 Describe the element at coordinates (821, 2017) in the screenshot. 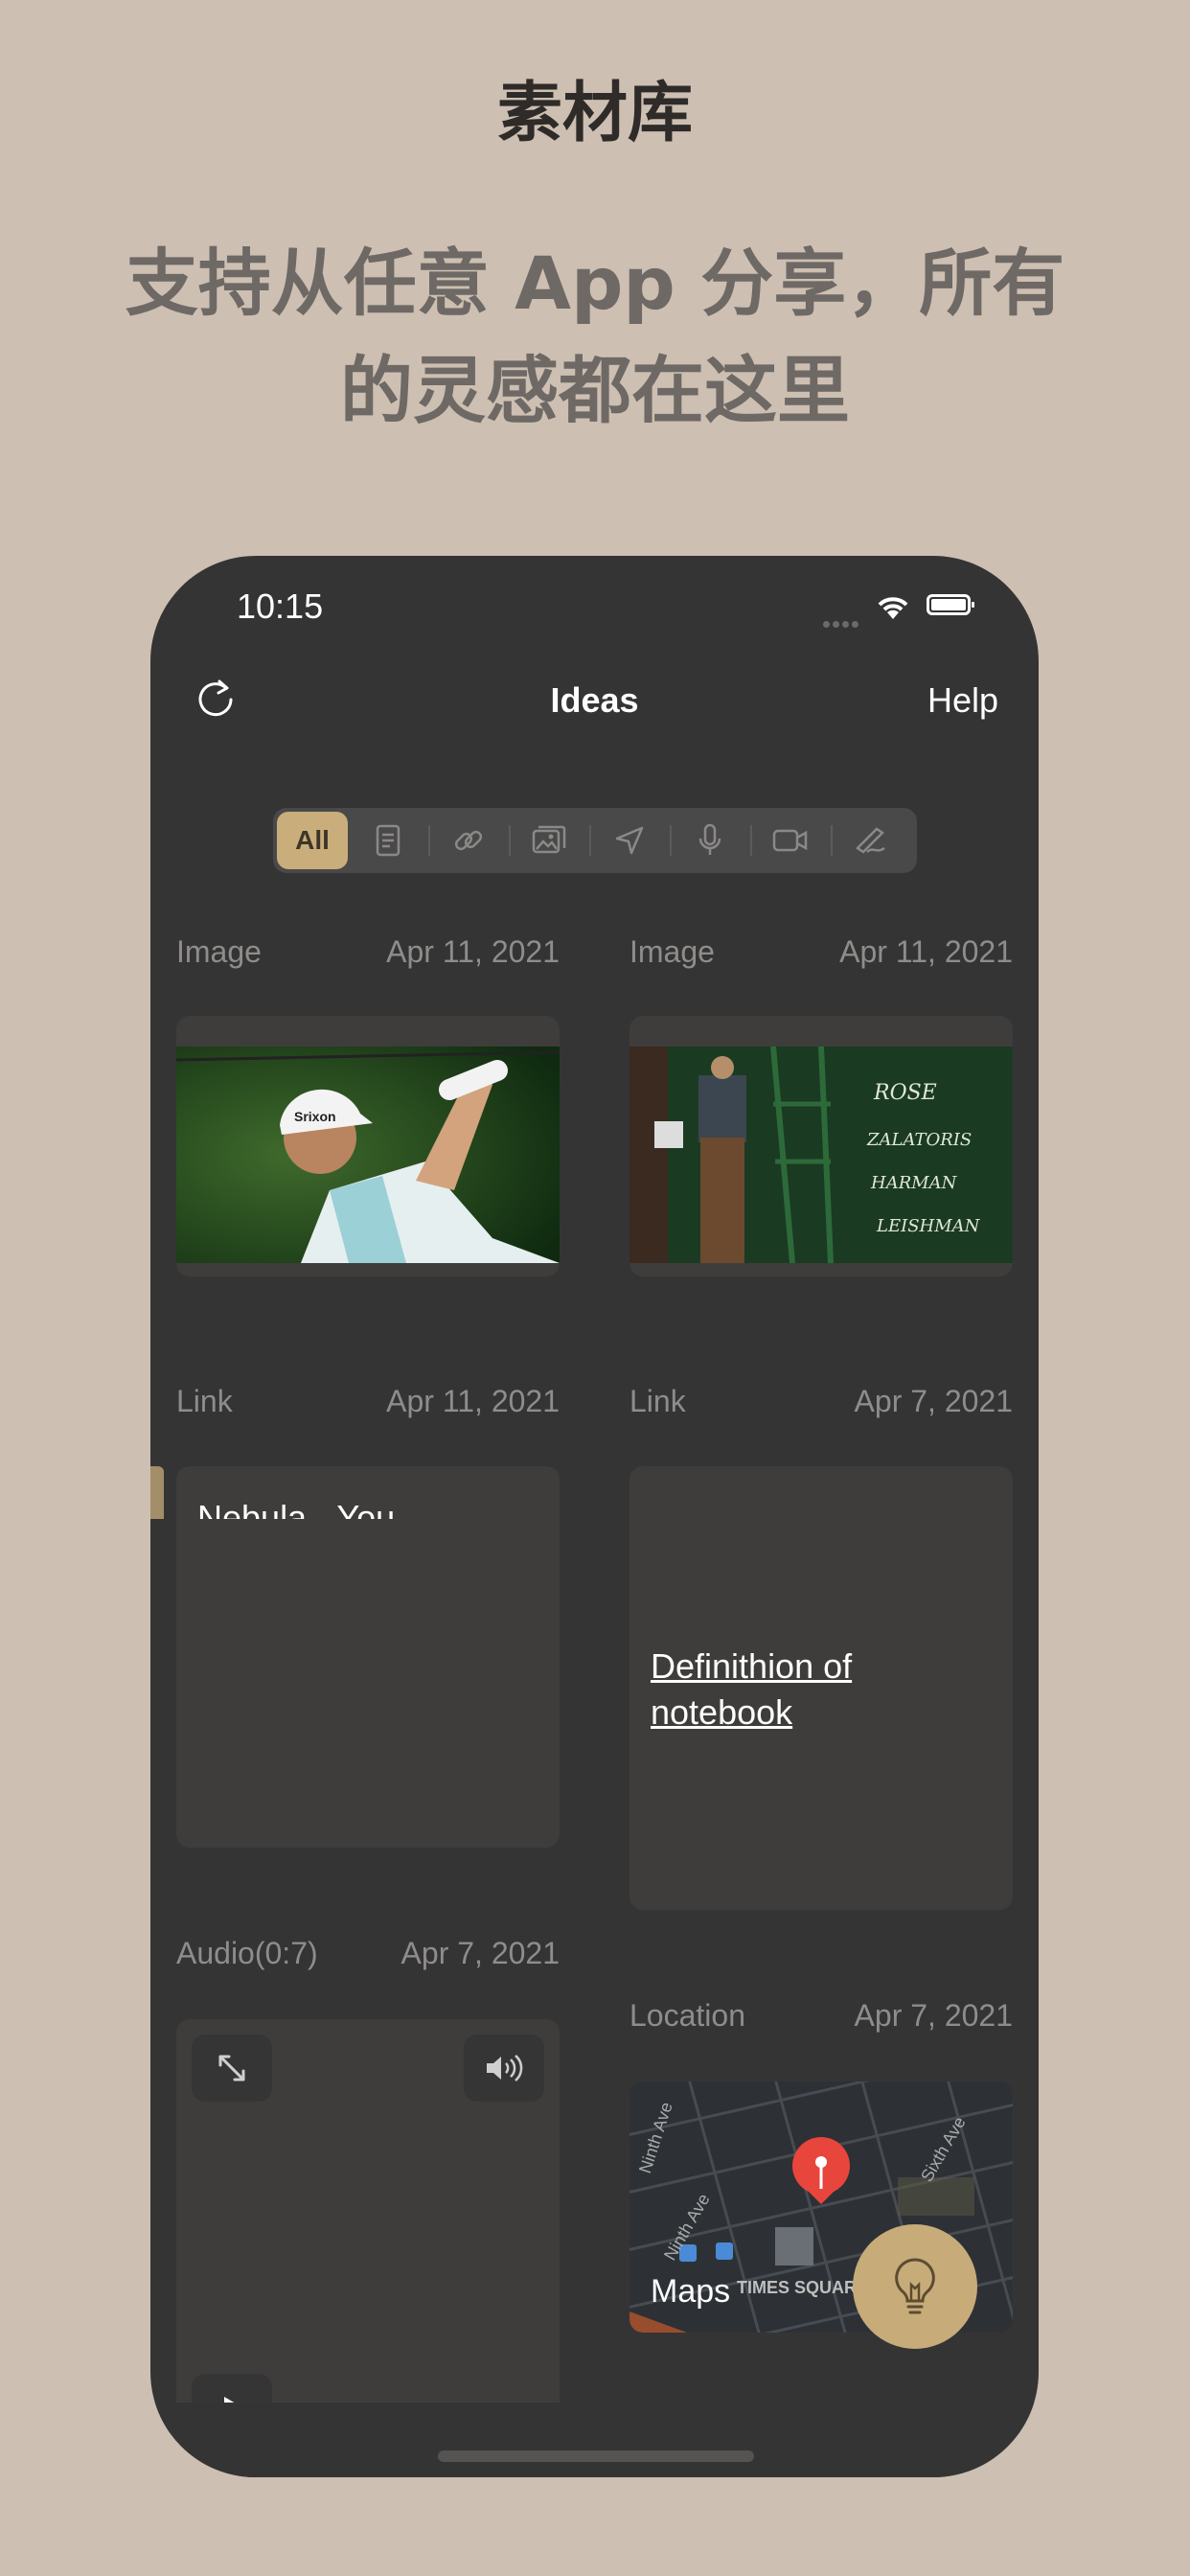

I see `card-header: Location Apr 7, 2021` at that location.